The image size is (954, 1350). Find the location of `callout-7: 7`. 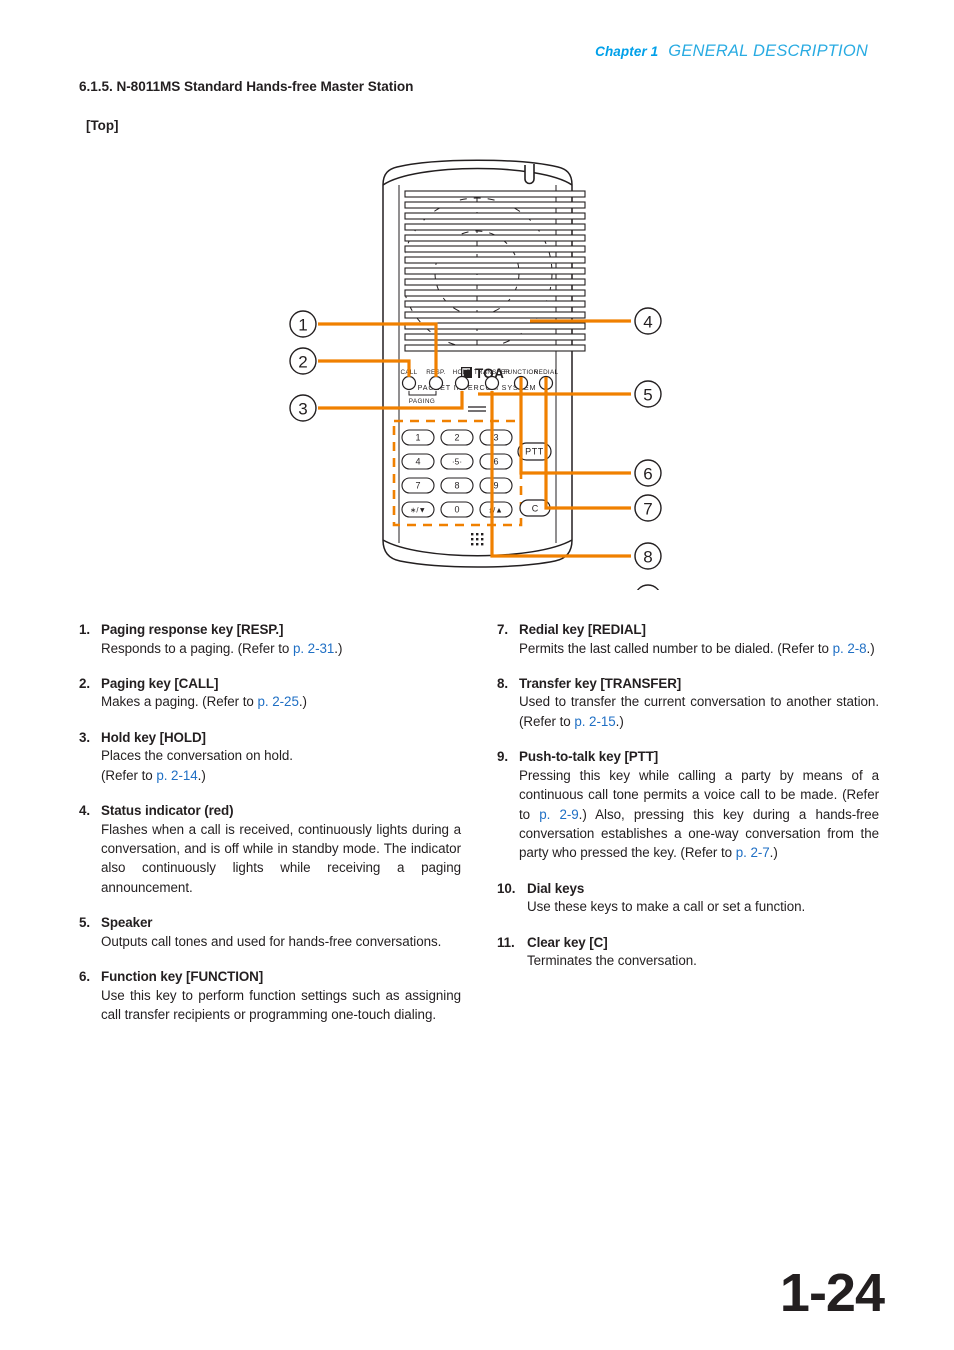

callout-7: 7 is located at coordinates (648, 508).